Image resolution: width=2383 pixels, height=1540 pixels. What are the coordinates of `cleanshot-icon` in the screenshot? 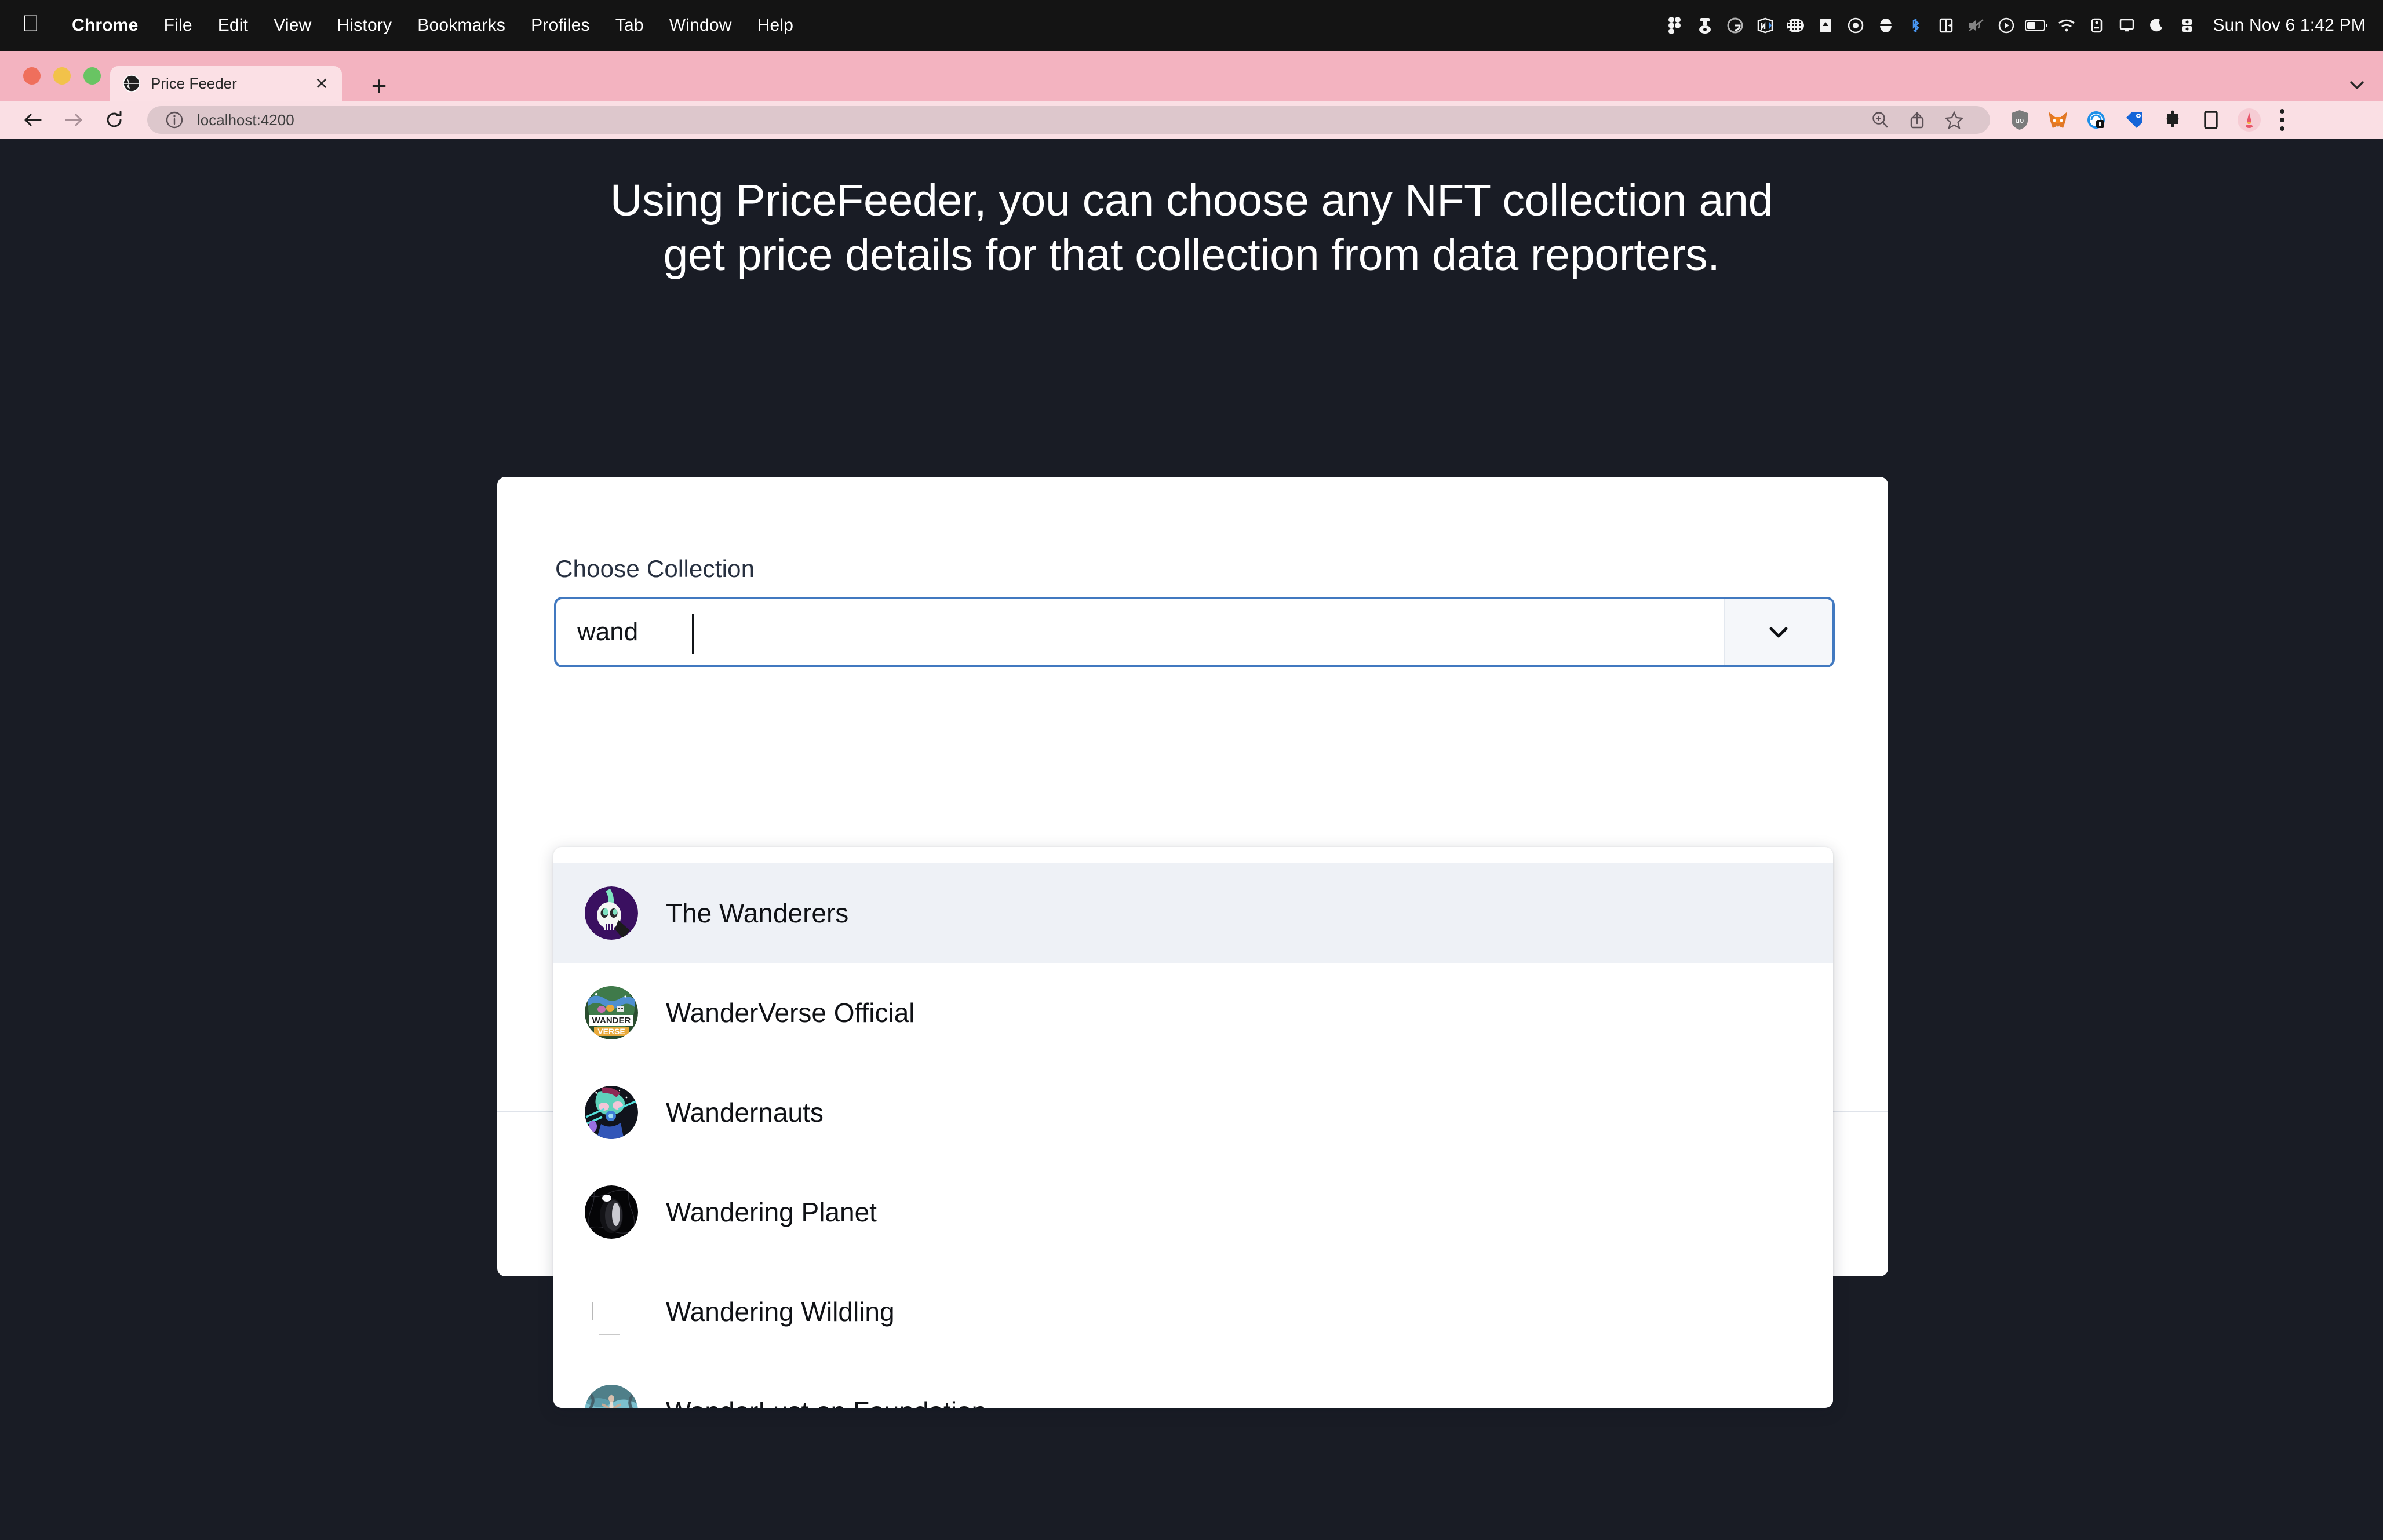 It's located at (1705, 26).